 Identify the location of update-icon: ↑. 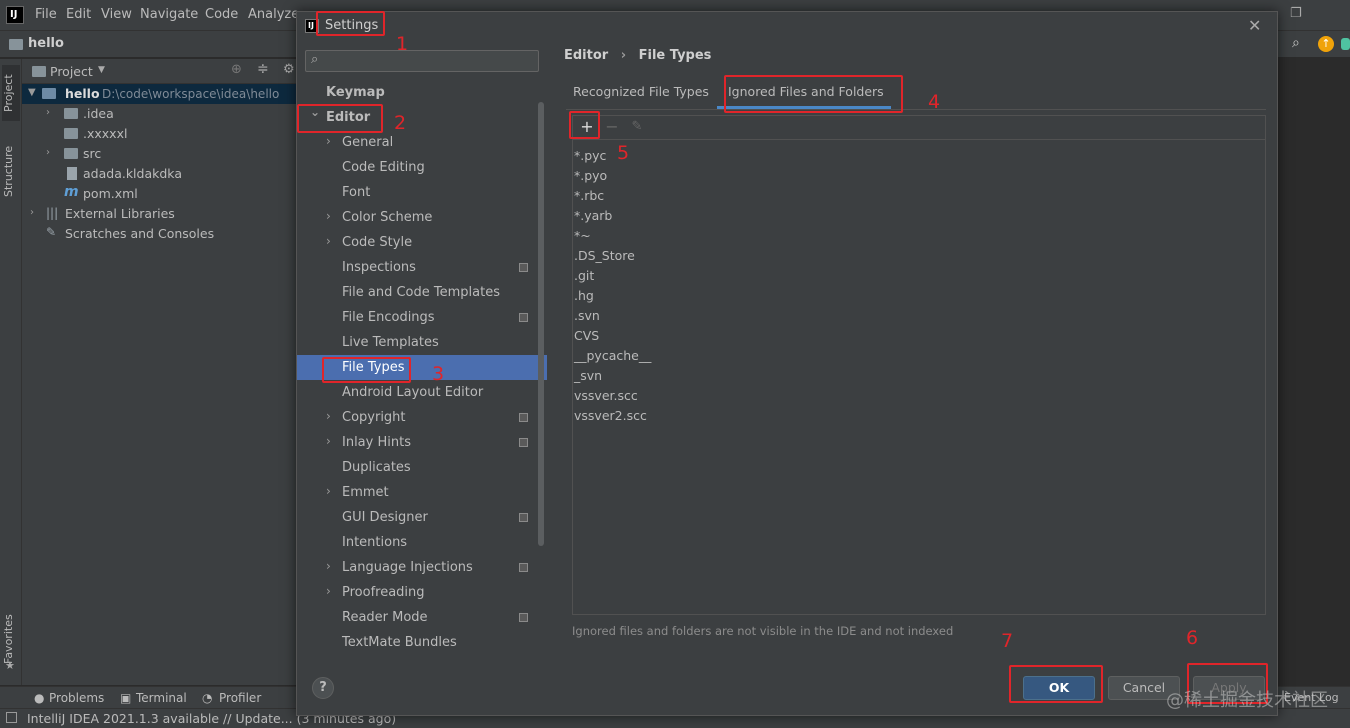
(1326, 44).